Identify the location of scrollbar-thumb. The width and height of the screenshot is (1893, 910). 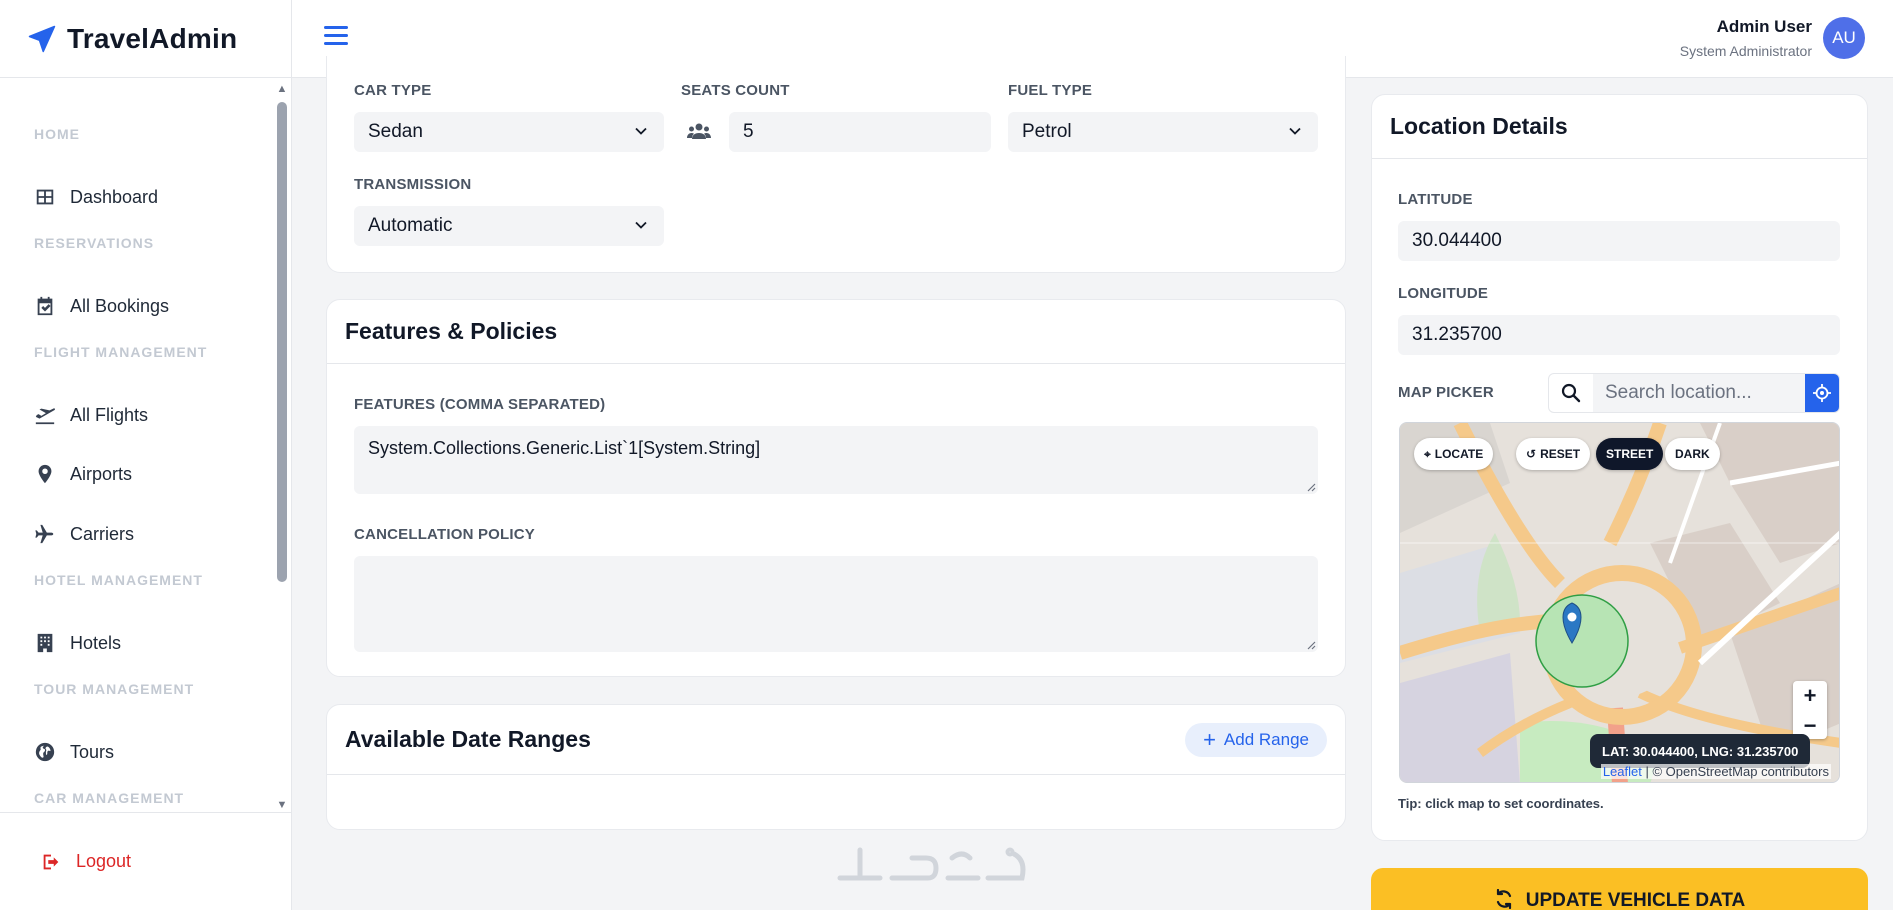
(282, 342).